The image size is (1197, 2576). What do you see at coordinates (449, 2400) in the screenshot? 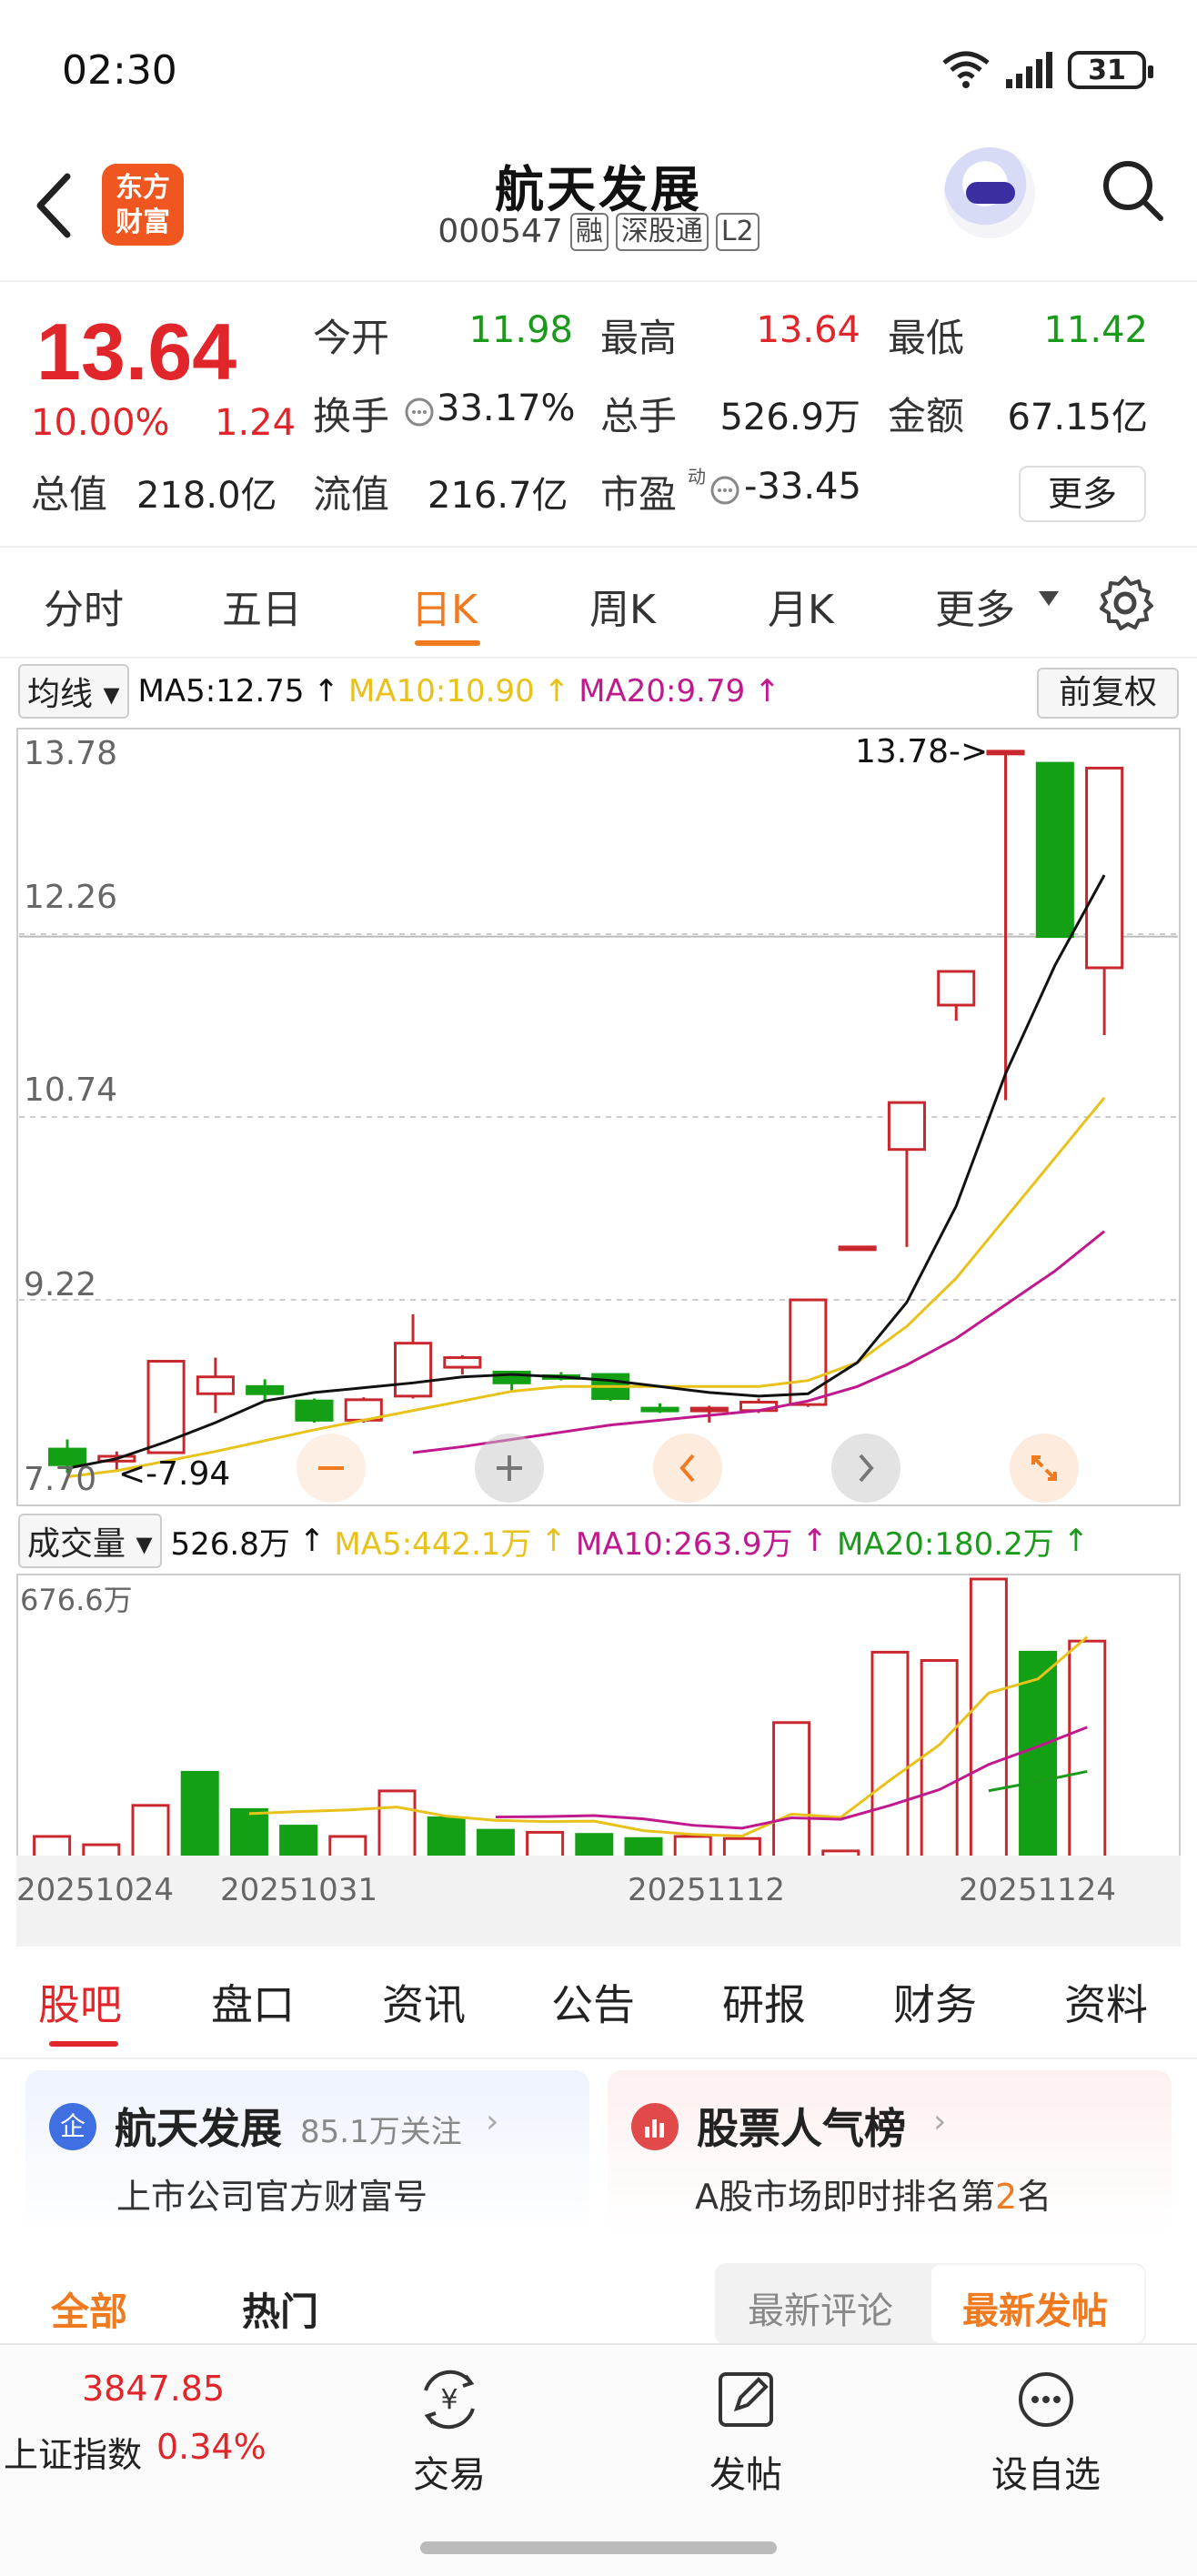
I see `trade-yuan-icon: ¥` at bounding box center [449, 2400].